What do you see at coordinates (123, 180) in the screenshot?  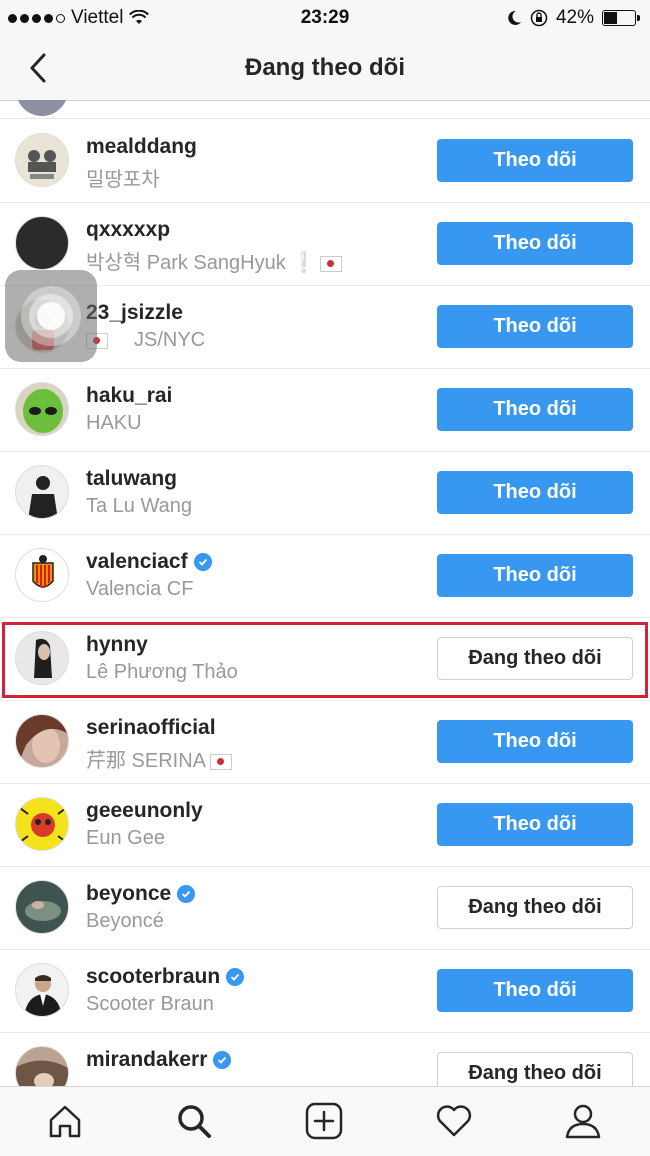 I see `full-name: 밀땅포차` at bounding box center [123, 180].